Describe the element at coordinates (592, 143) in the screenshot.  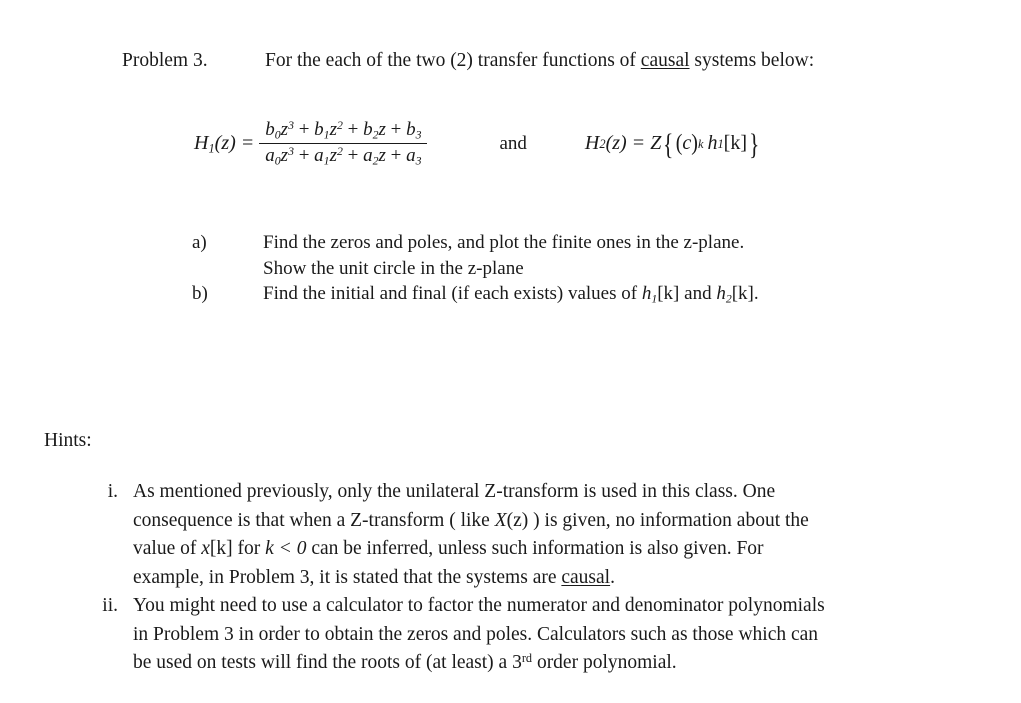
I see `equation-h2-lhs-base: H` at that location.